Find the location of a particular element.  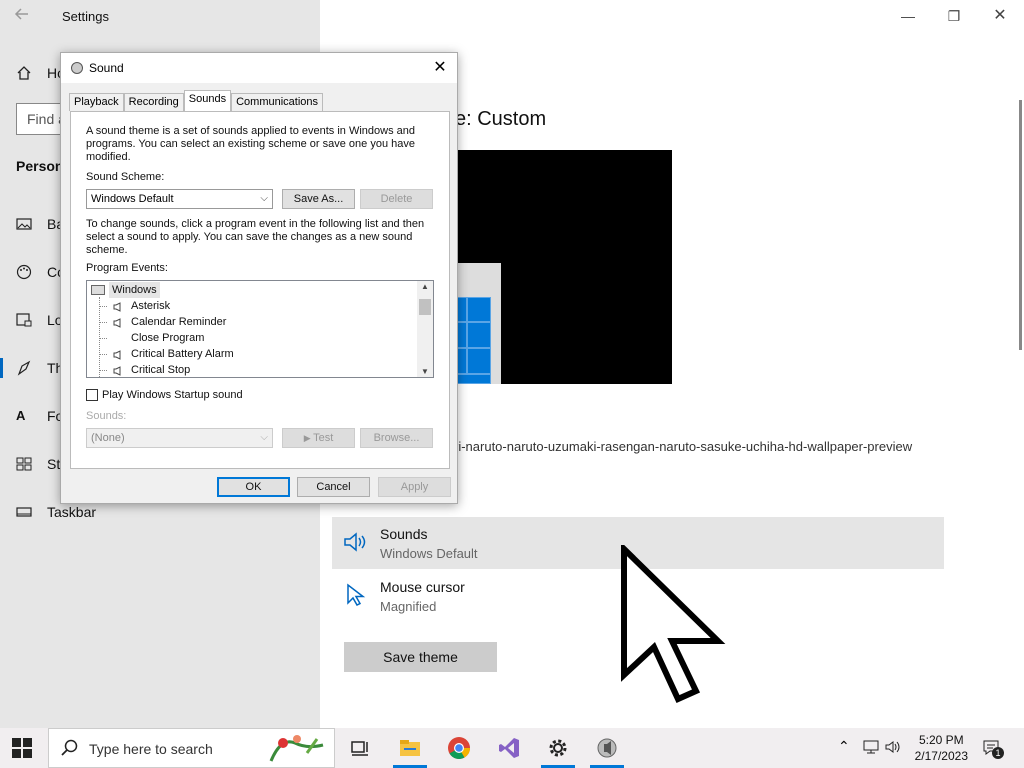

dialog-titlebar: Sound ✕ is located at coordinates (259, 68).